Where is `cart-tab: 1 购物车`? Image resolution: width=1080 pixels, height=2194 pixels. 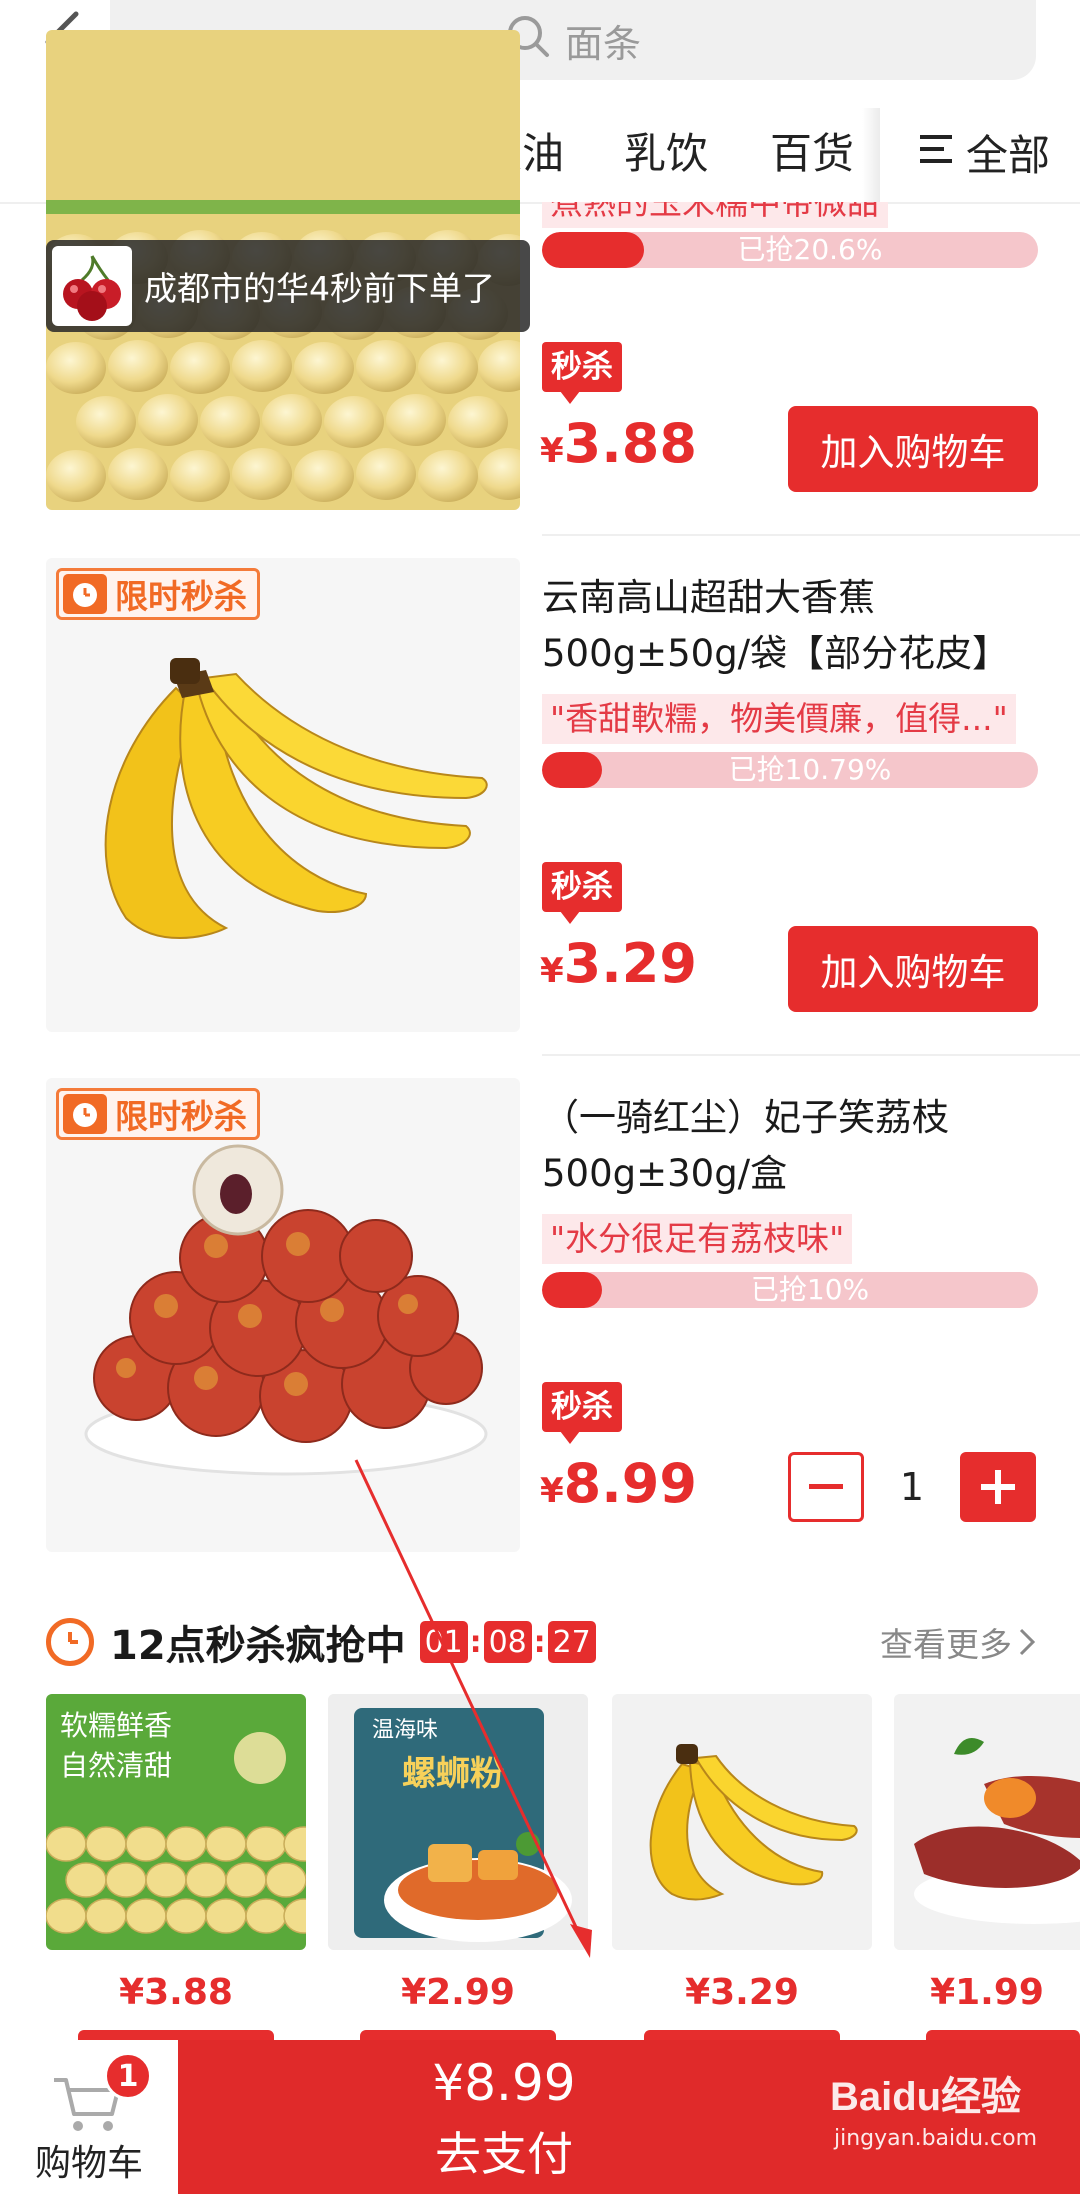
cart-tab: 1 购物车 is located at coordinates (89, 2117).